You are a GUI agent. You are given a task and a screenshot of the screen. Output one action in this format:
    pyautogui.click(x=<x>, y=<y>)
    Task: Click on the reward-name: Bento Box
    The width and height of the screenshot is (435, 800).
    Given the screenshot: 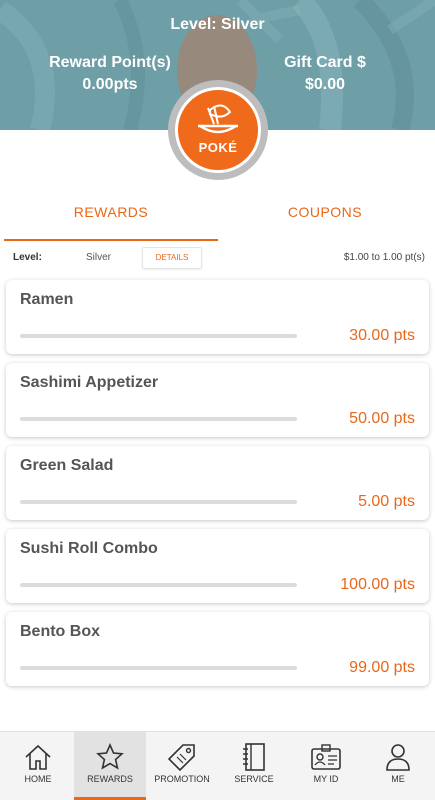 What is the action you would take?
    pyautogui.click(x=60, y=631)
    